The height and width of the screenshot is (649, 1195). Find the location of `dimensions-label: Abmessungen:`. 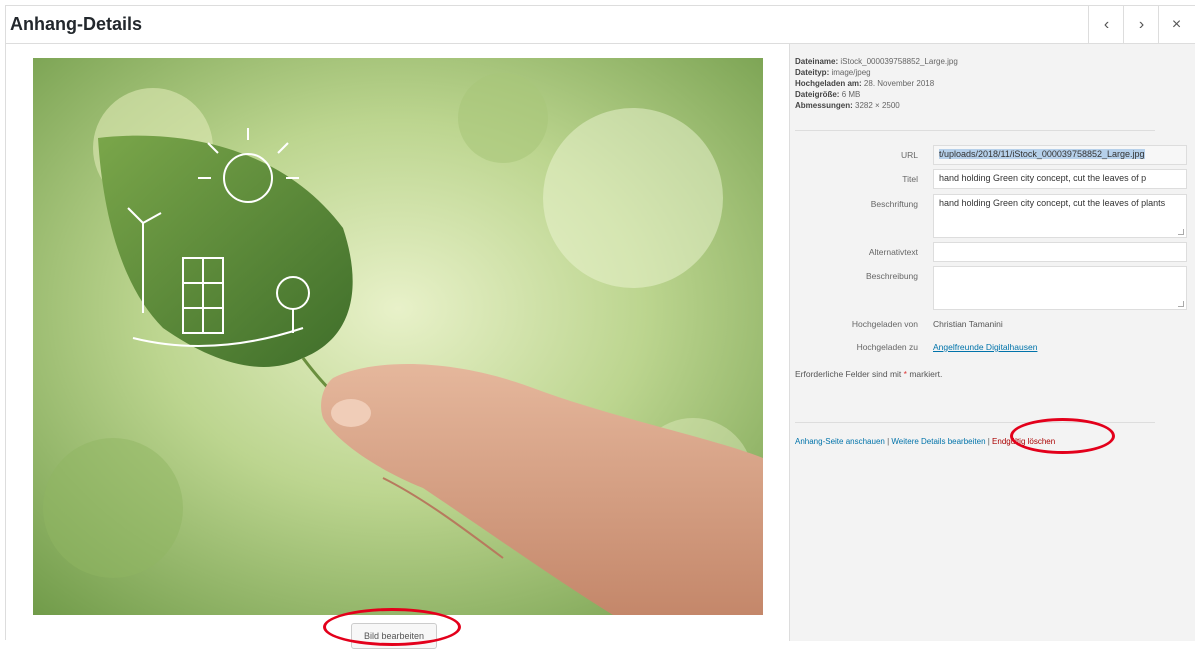

dimensions-label: Abmessungen: is located at coordinates (824, 105).